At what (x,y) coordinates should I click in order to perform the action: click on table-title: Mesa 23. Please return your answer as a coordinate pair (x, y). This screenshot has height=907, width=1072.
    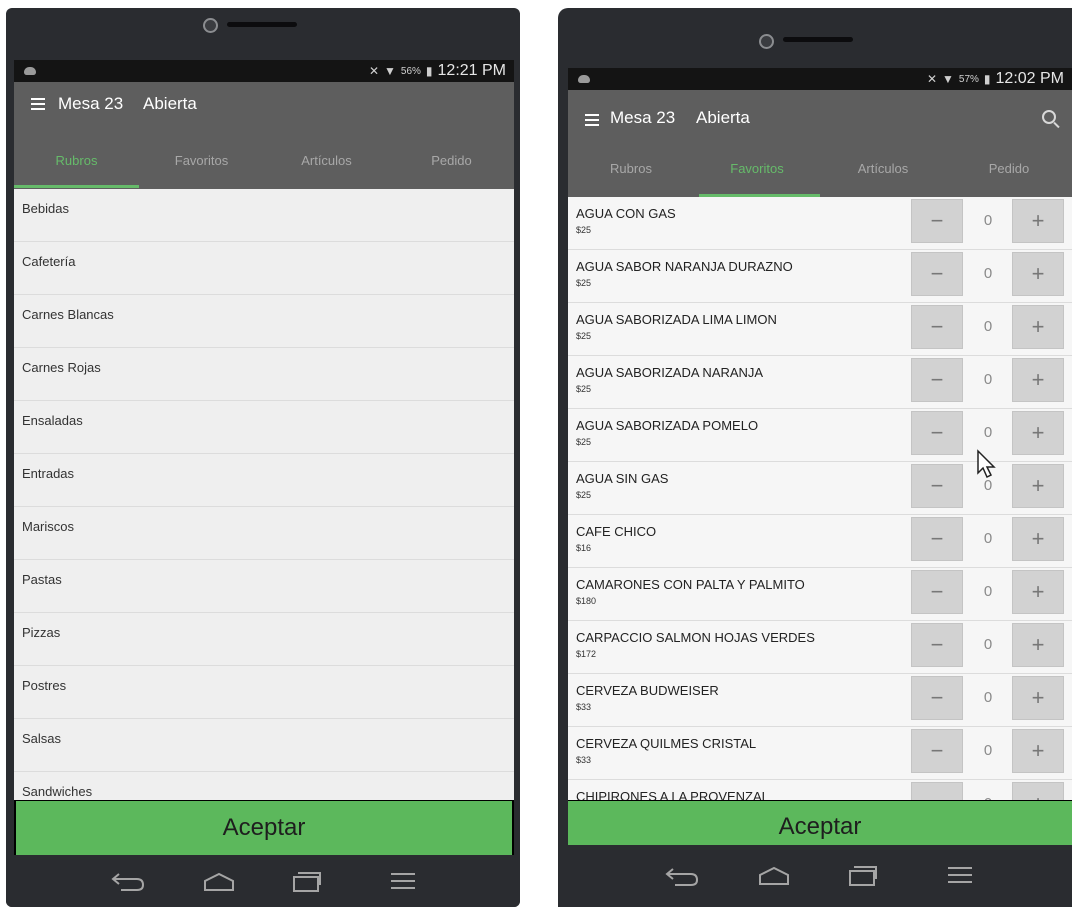
    Looking at the image, I should click on (643, 117).